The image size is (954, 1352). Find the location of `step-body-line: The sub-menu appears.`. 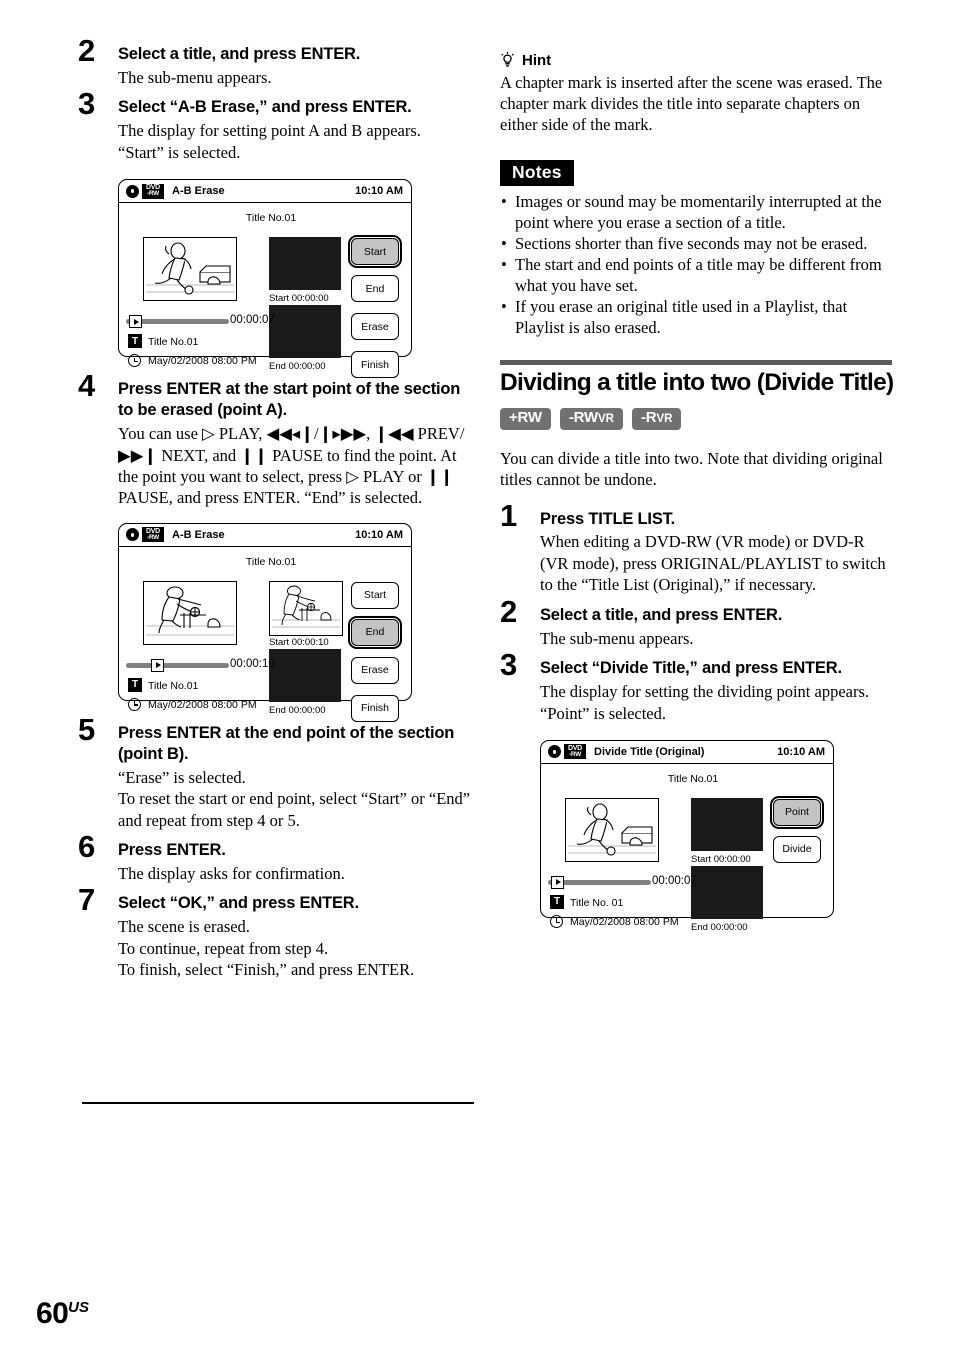

step-body-line: The sub-menu appears. is located at coordinates (195, 77).